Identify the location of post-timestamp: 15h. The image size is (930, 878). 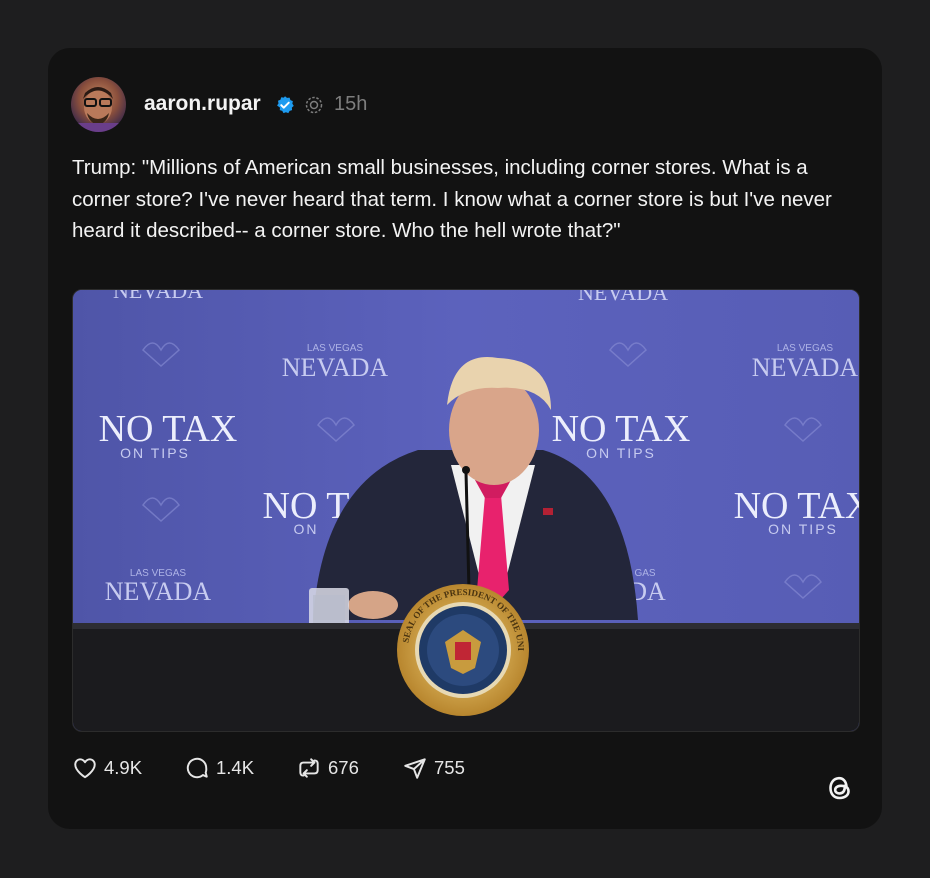
(350, 104).